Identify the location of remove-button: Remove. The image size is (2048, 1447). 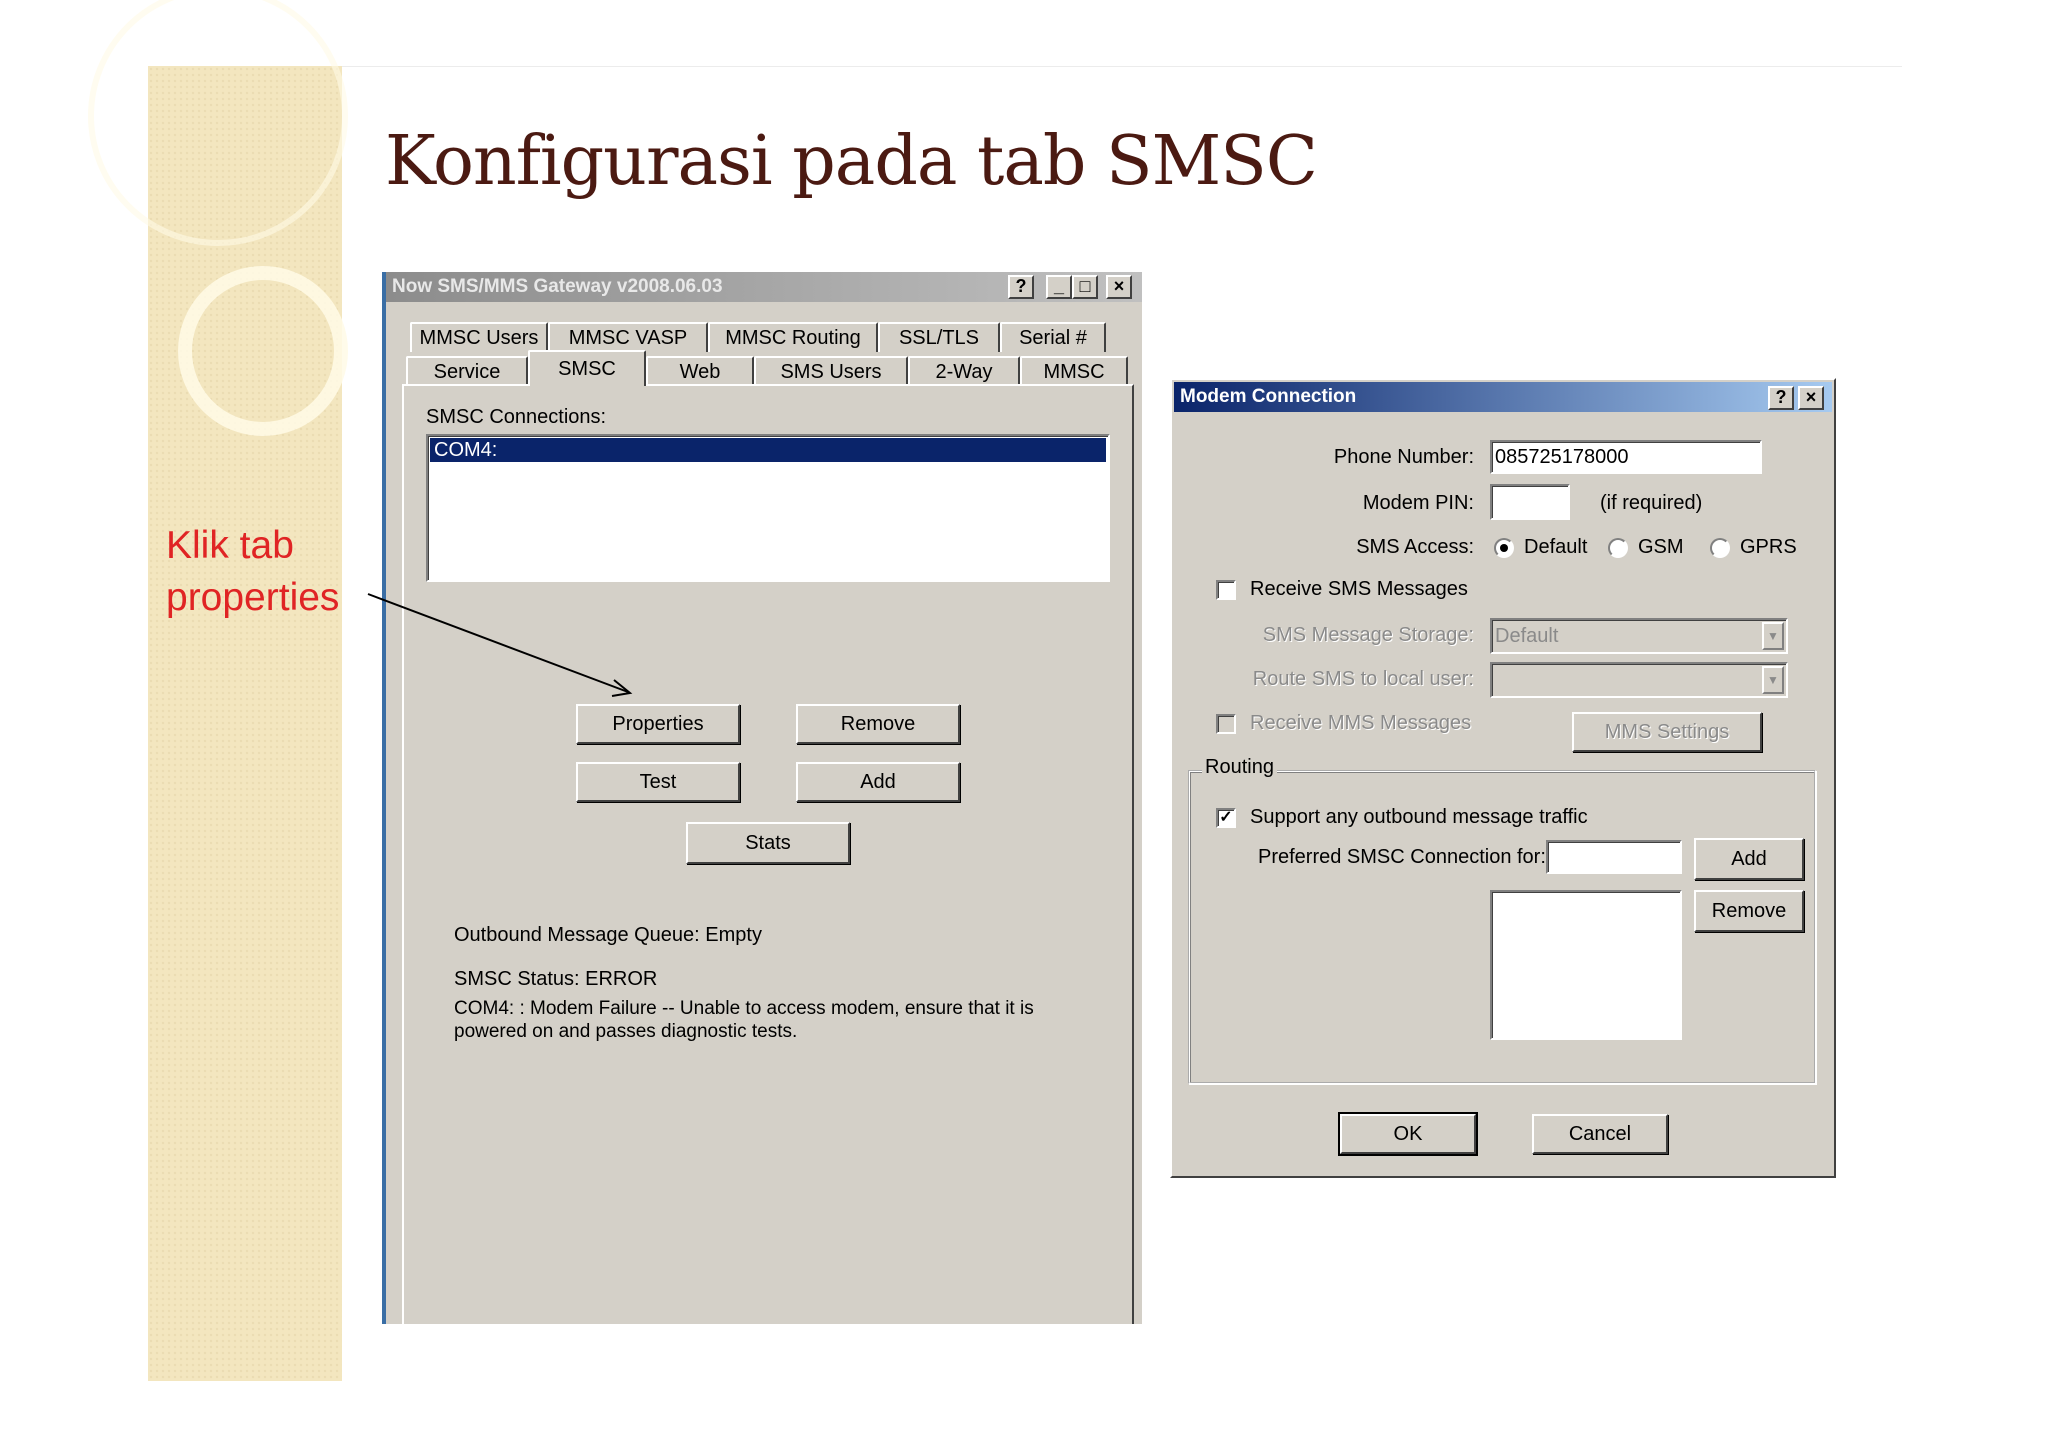
(1749, 911).